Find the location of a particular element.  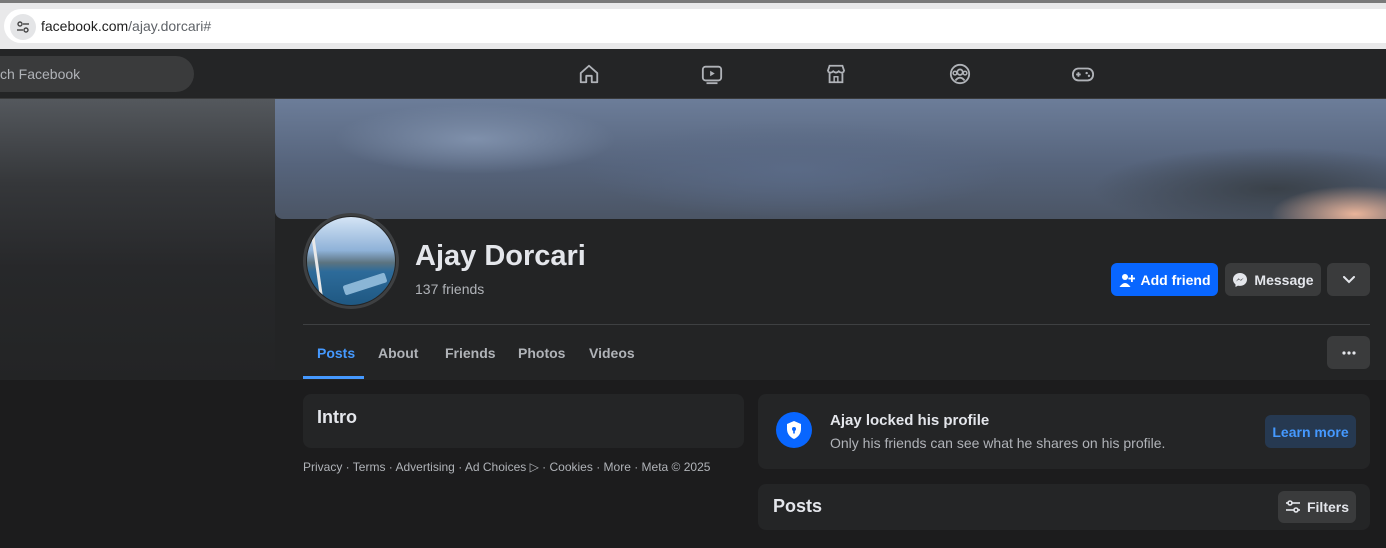

home-icon is located at coordinates (589, 74).